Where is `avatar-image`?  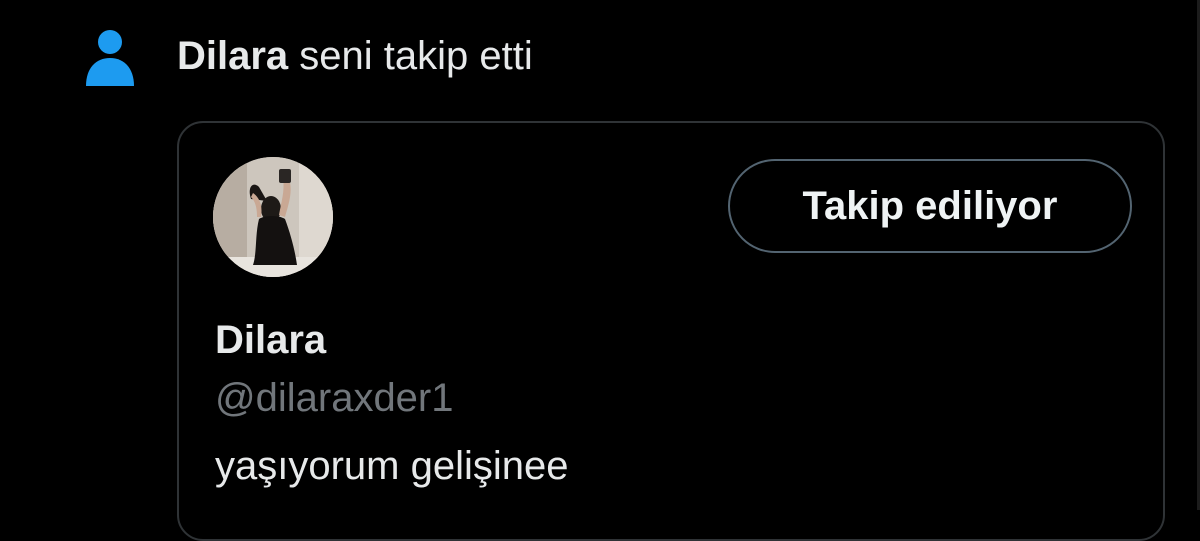 avatar-image is located at coordinates (273, 217).